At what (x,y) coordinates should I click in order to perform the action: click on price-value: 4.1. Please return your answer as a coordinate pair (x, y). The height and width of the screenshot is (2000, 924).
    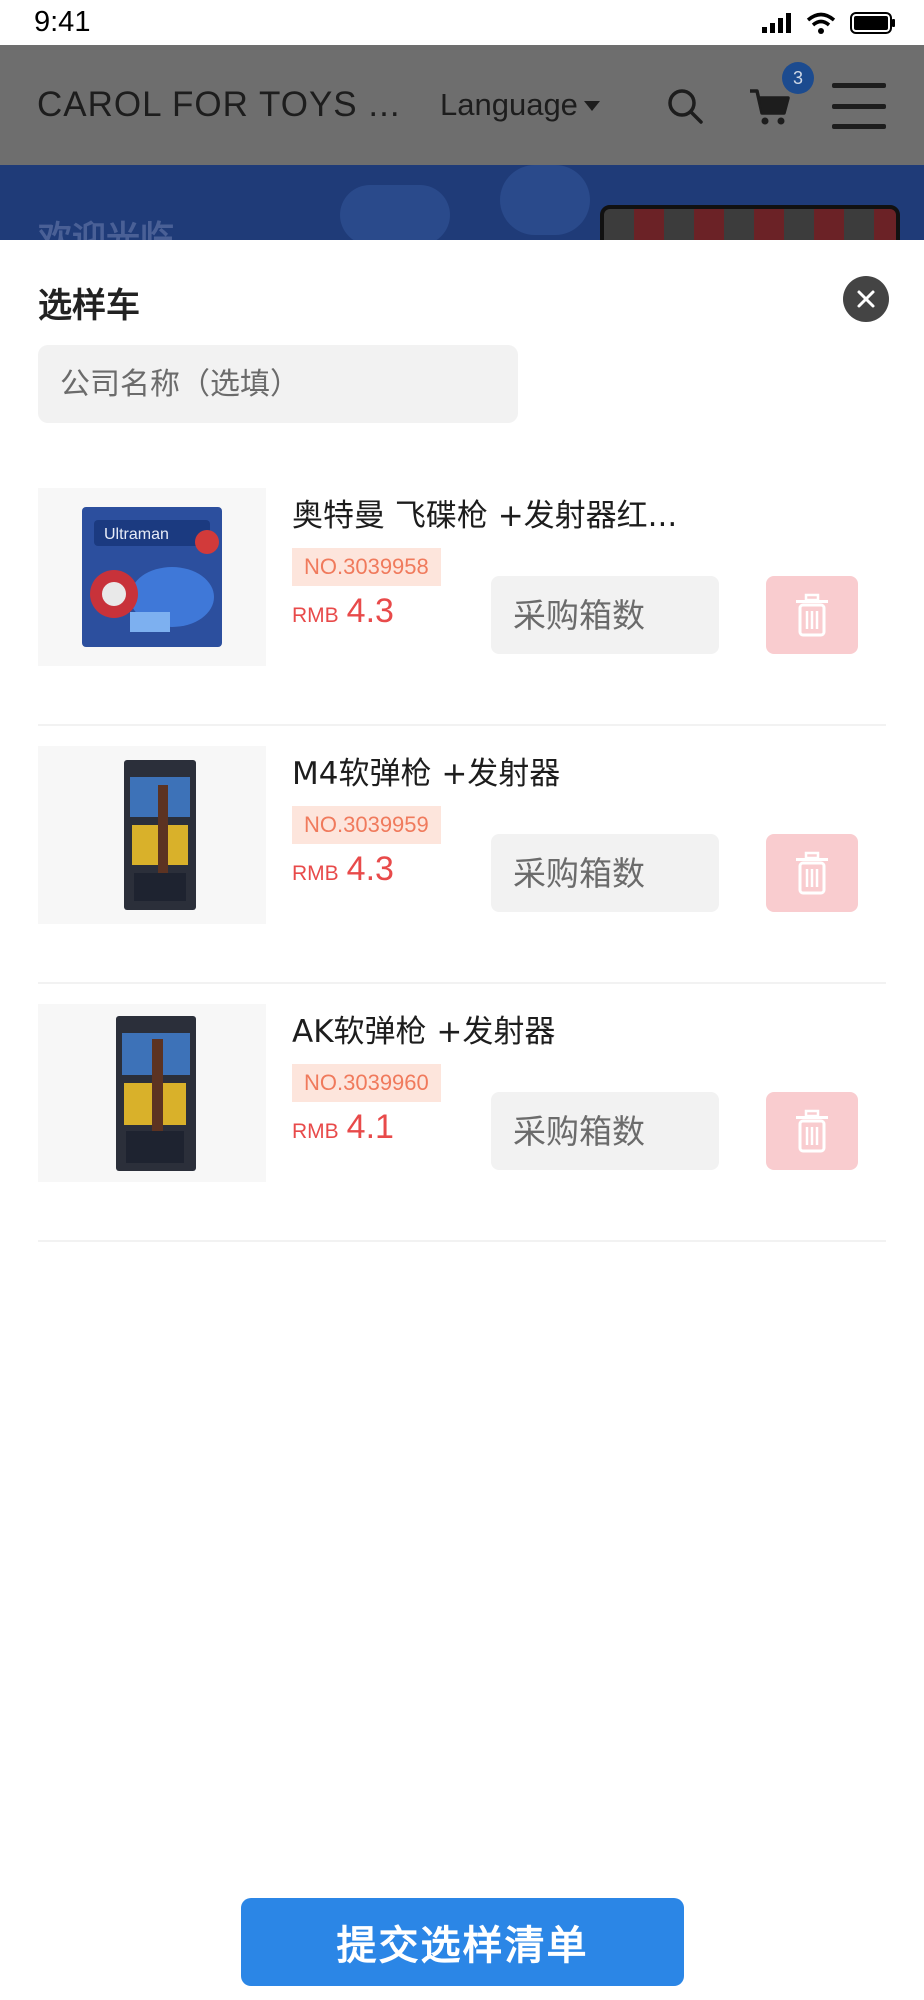
    Looking at the image, I should click on (370, 1127).